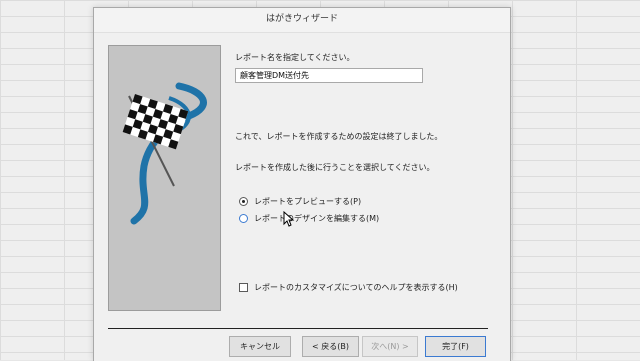  I want to click on wizard-graphic-panel, so click(164, 178).